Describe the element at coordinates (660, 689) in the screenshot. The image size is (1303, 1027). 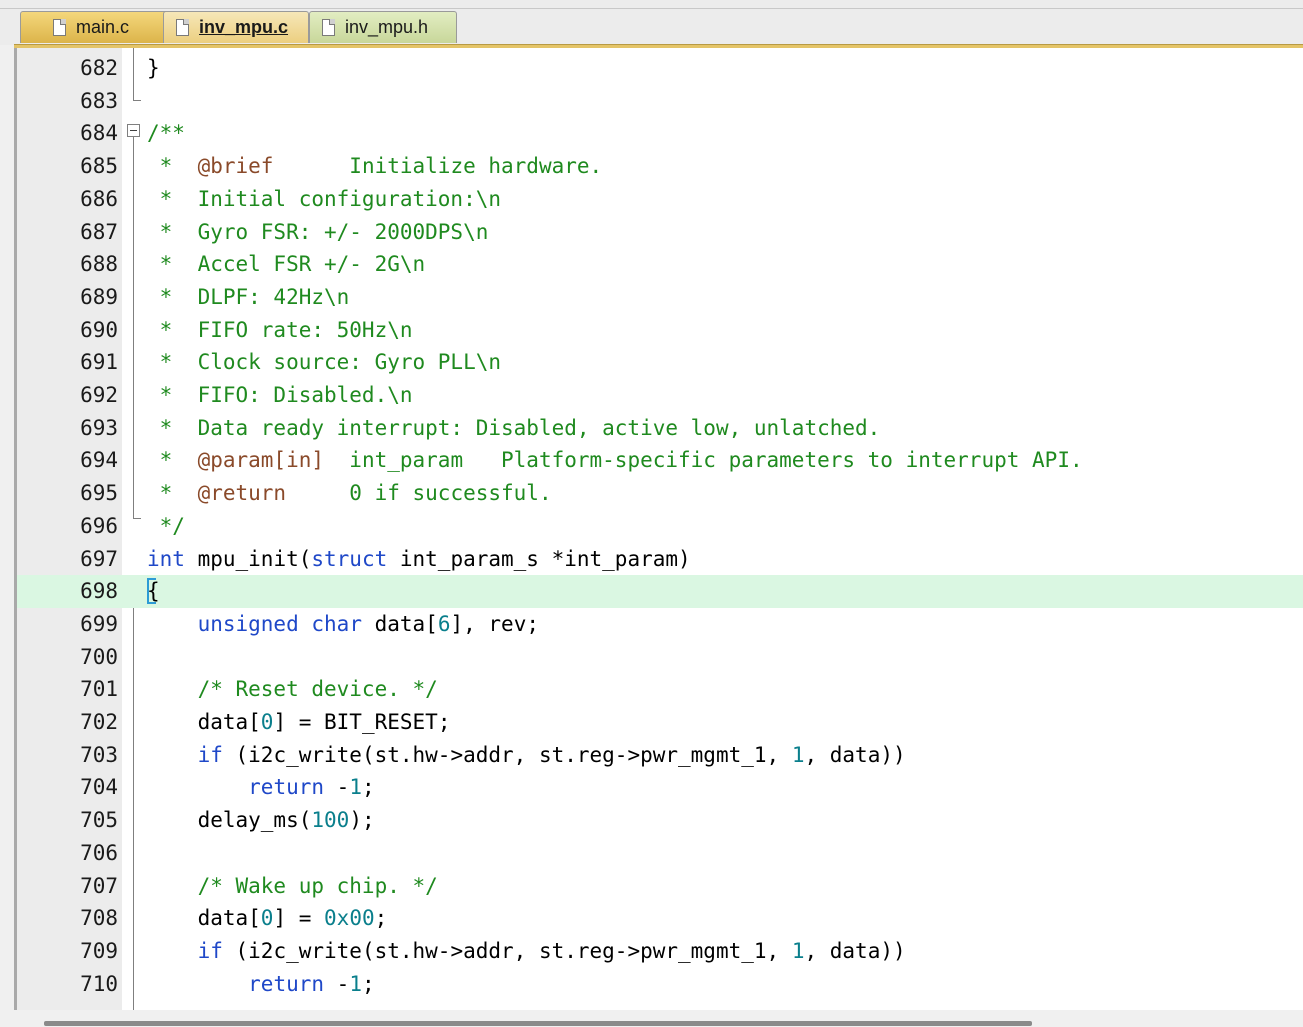
I see `code-line: 701 /* Reset device. */` at that location.